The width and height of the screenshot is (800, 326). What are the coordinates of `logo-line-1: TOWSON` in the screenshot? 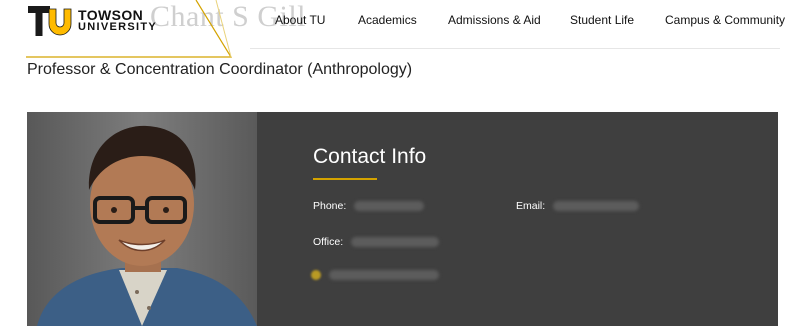 It's located at (111, 15).